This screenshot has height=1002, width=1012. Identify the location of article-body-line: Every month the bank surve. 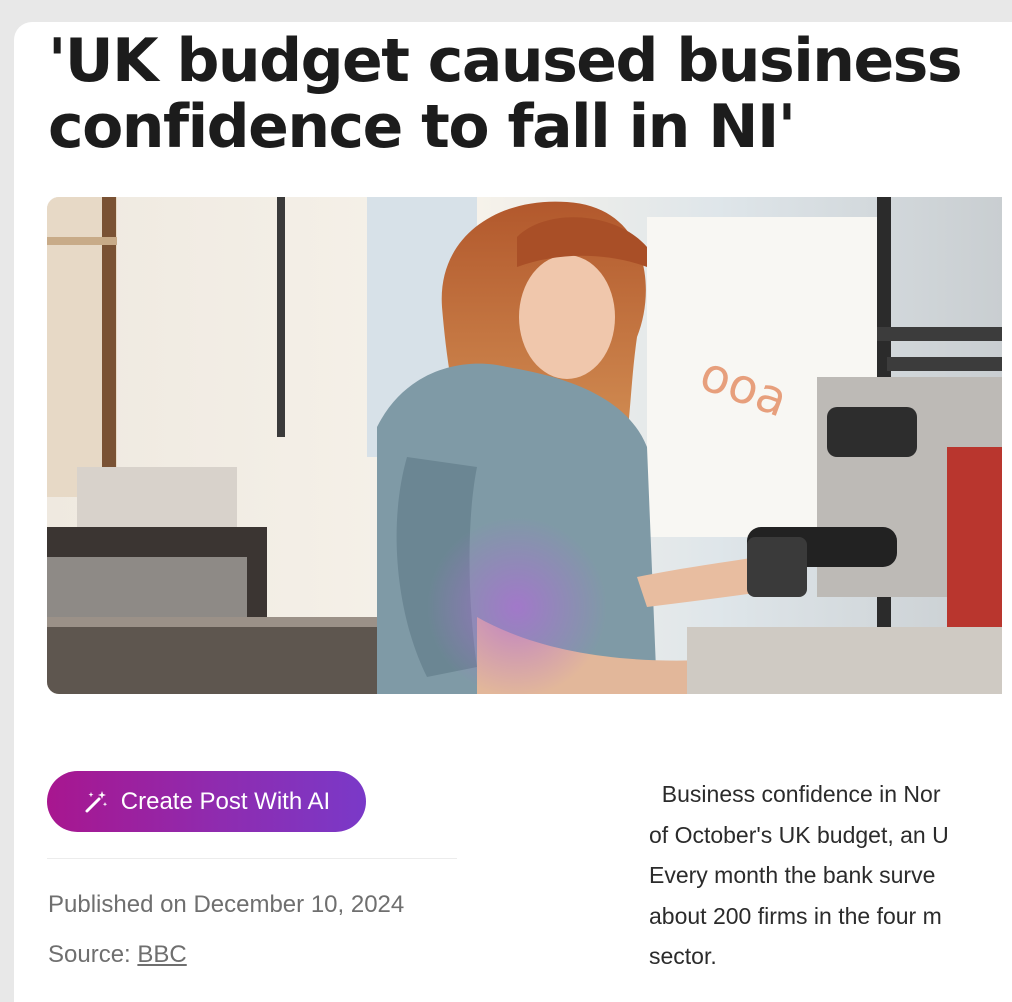
(792, 875).